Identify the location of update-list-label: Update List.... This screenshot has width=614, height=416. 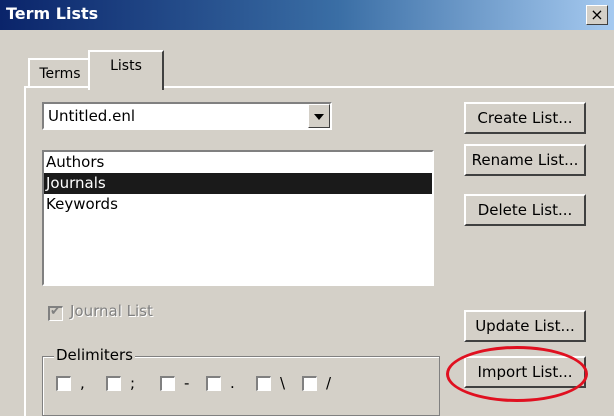
(525, 326).